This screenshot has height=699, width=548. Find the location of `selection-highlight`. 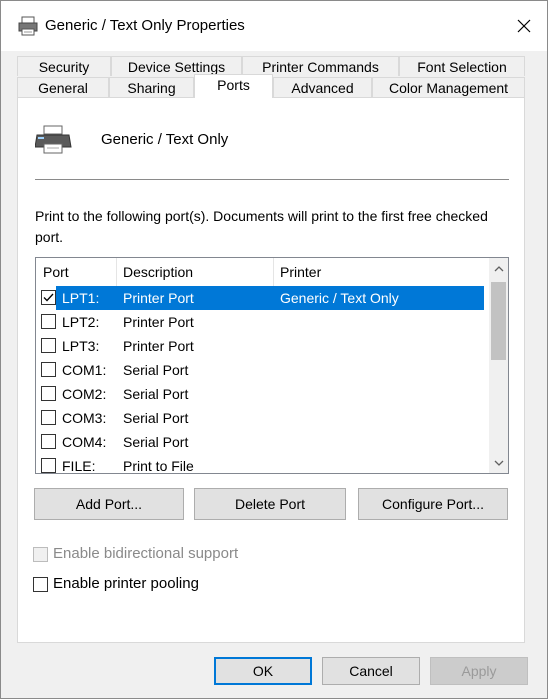

selection-highlight is located at coordinates (270, 298).